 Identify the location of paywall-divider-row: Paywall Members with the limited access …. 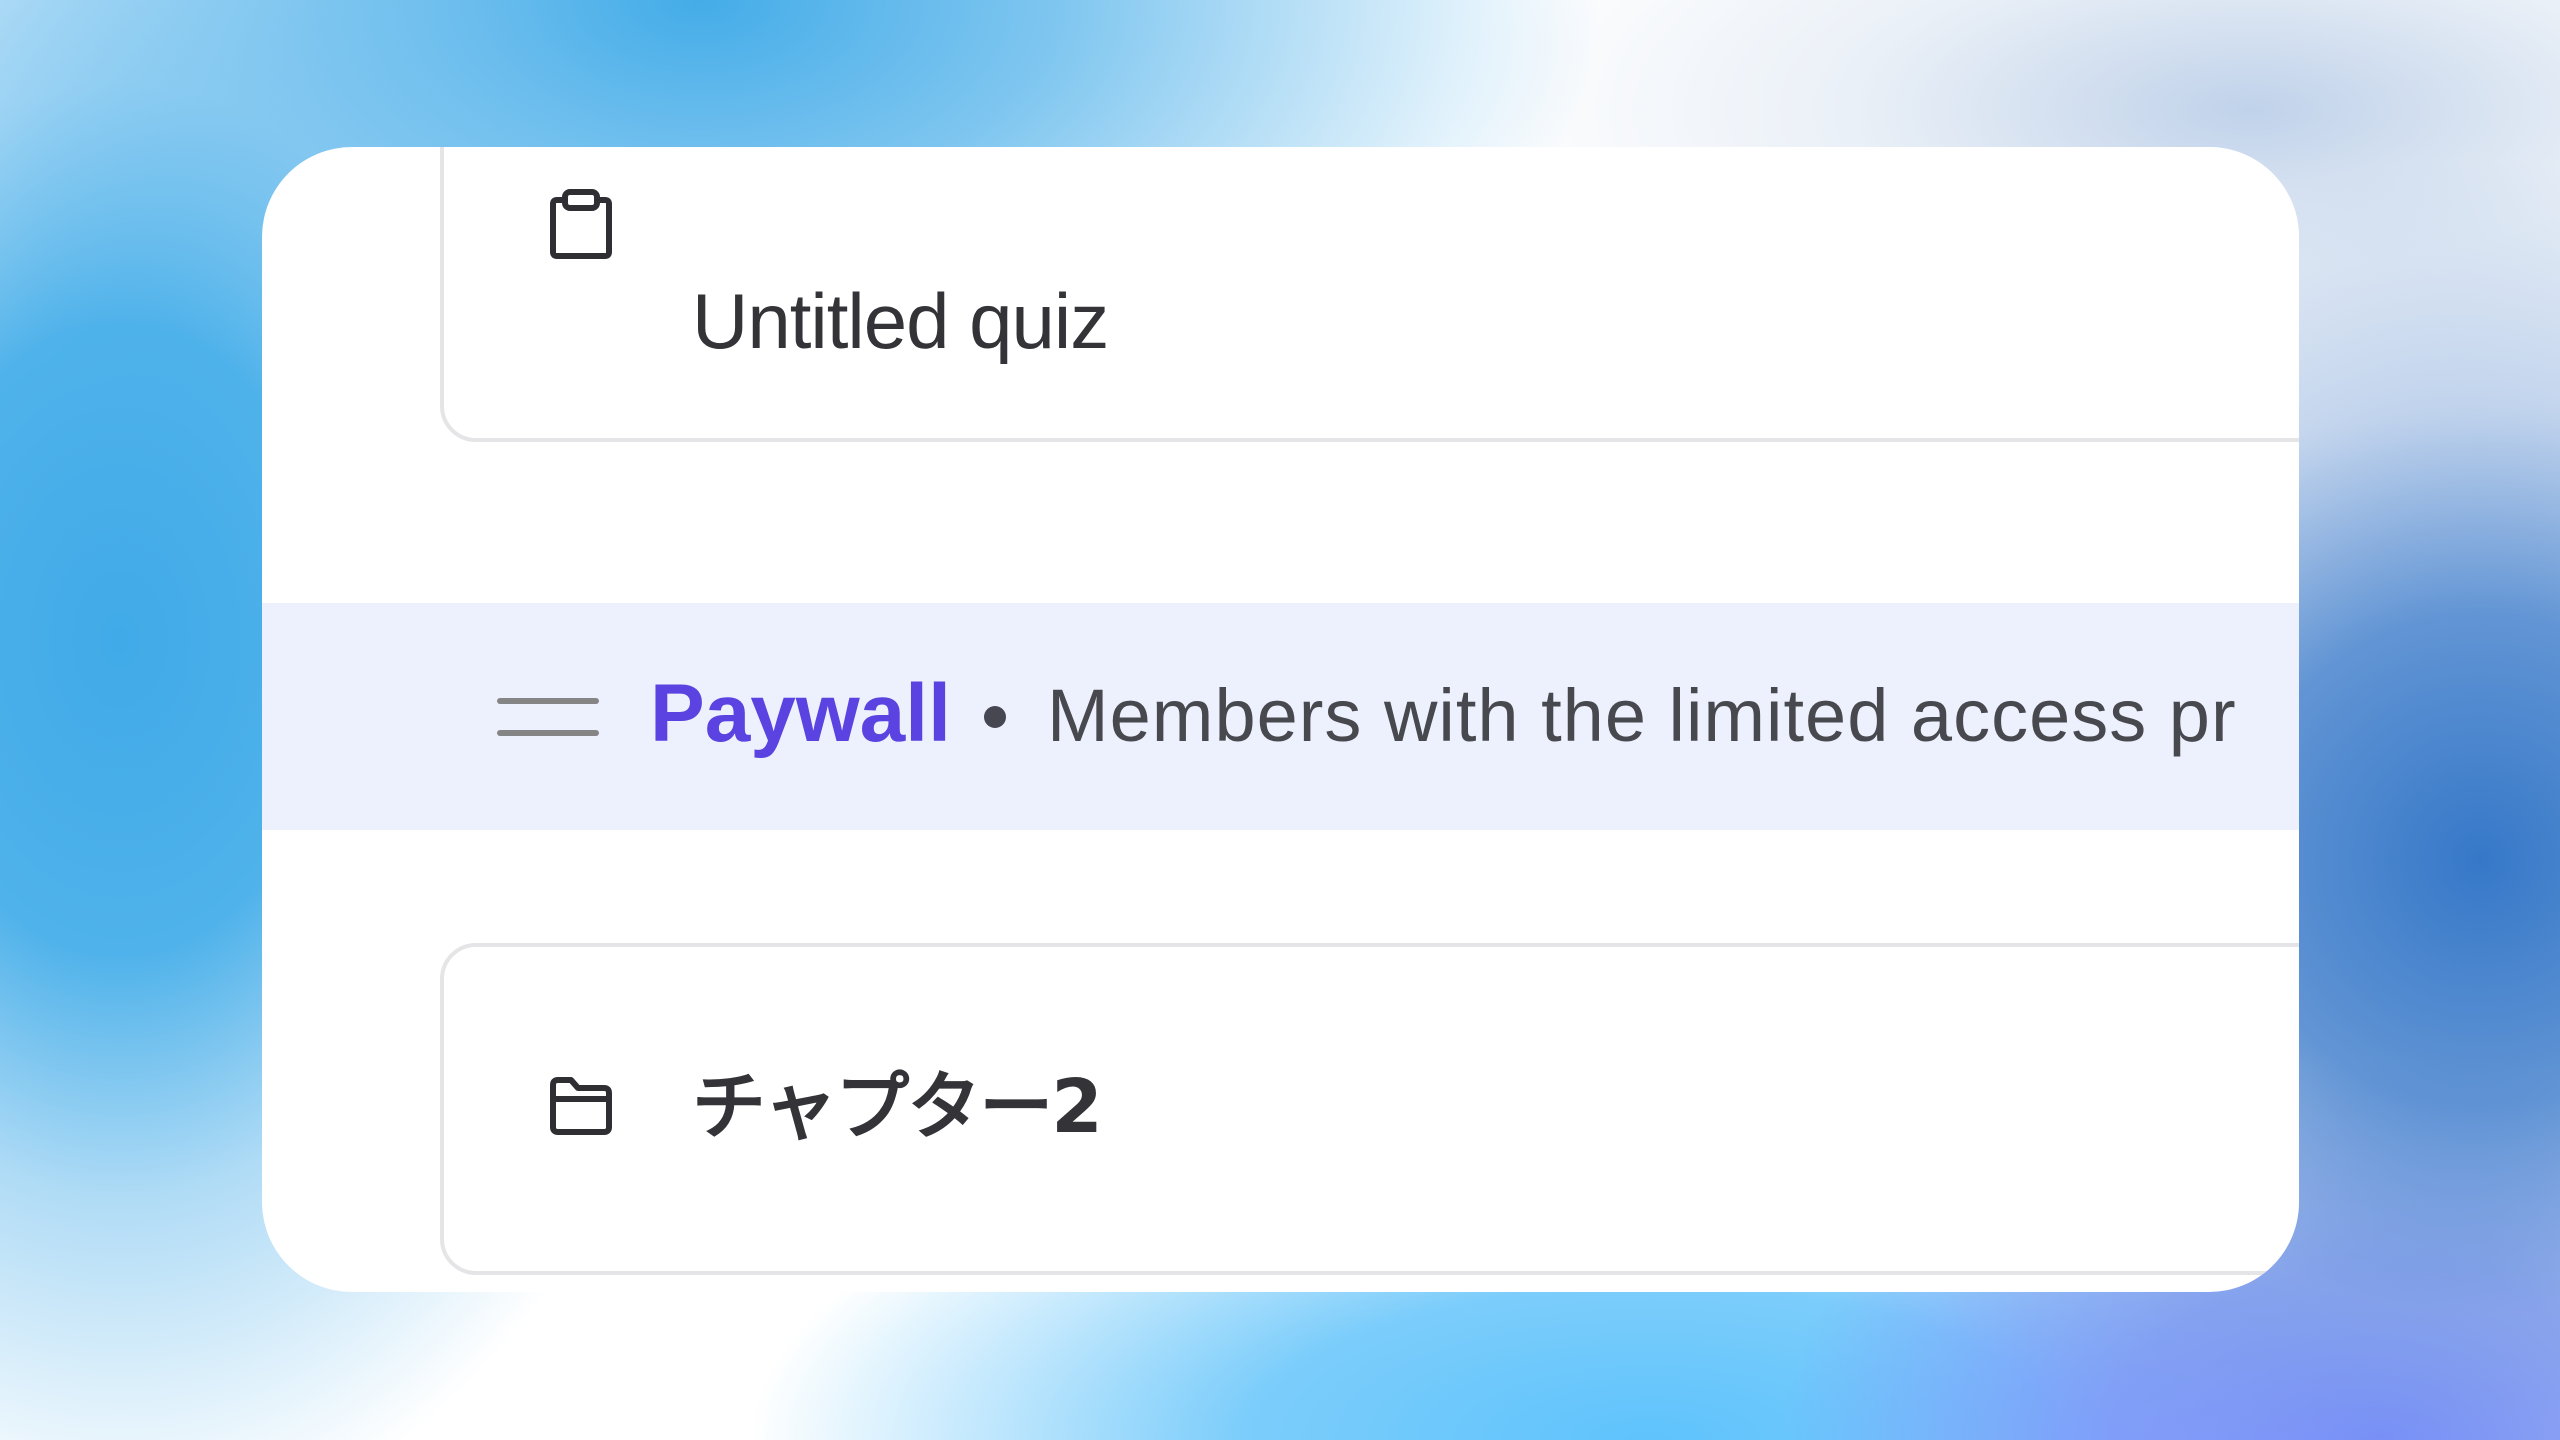
(1280, 716).